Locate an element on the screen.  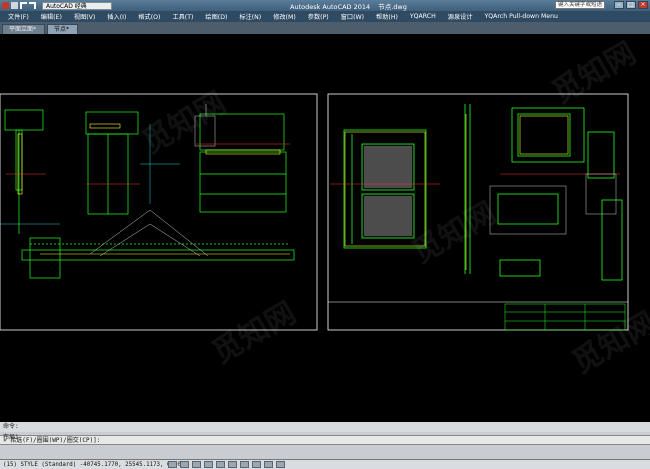
menu-help: 帮助(H) is located at coordinates (387, 16).